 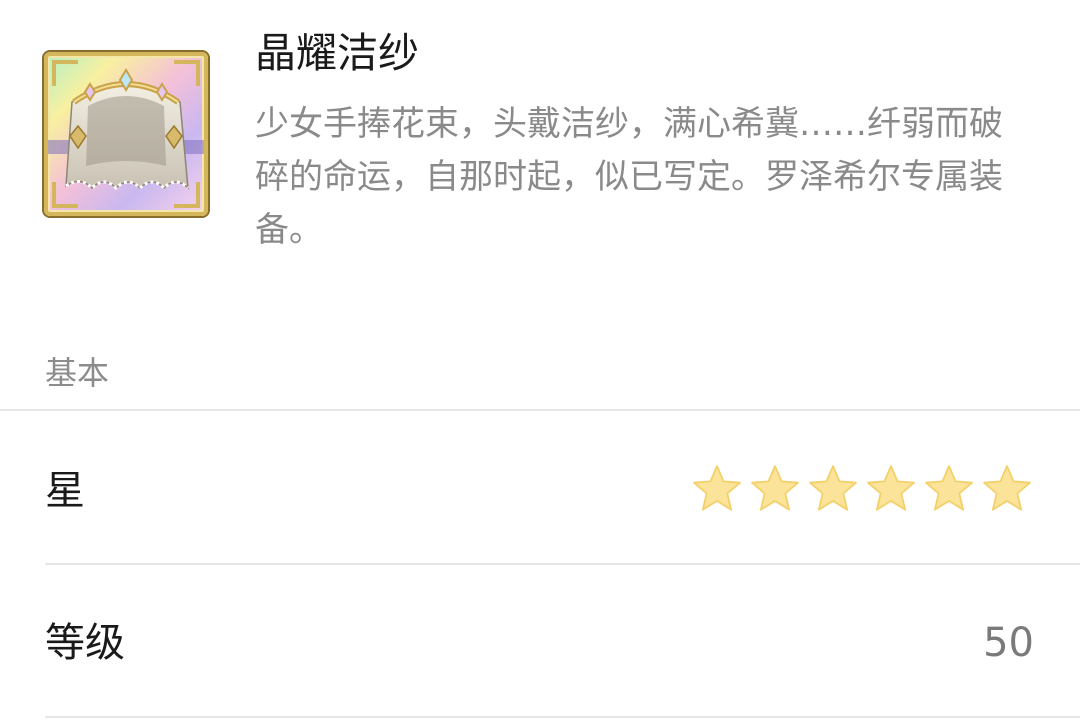 I want to click on bridal-veil-icon, so click(x=126, y=134).